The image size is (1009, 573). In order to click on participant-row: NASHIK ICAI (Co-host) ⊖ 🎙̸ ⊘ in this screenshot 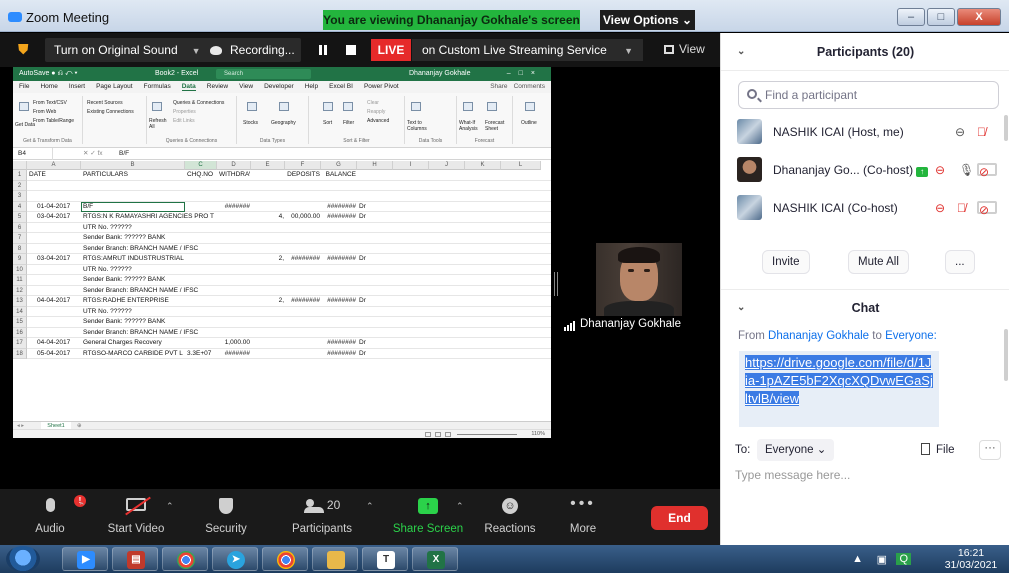, I will do `click(861, 208)`.